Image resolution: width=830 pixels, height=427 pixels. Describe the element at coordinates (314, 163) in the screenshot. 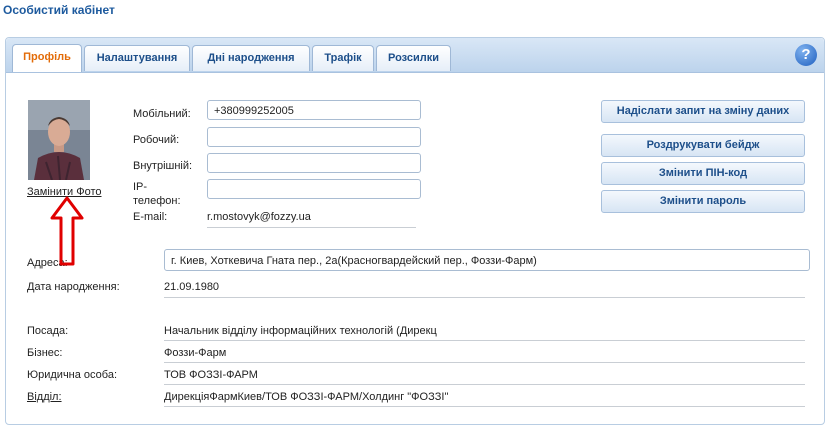

I see `internal-phone-field` at that location.